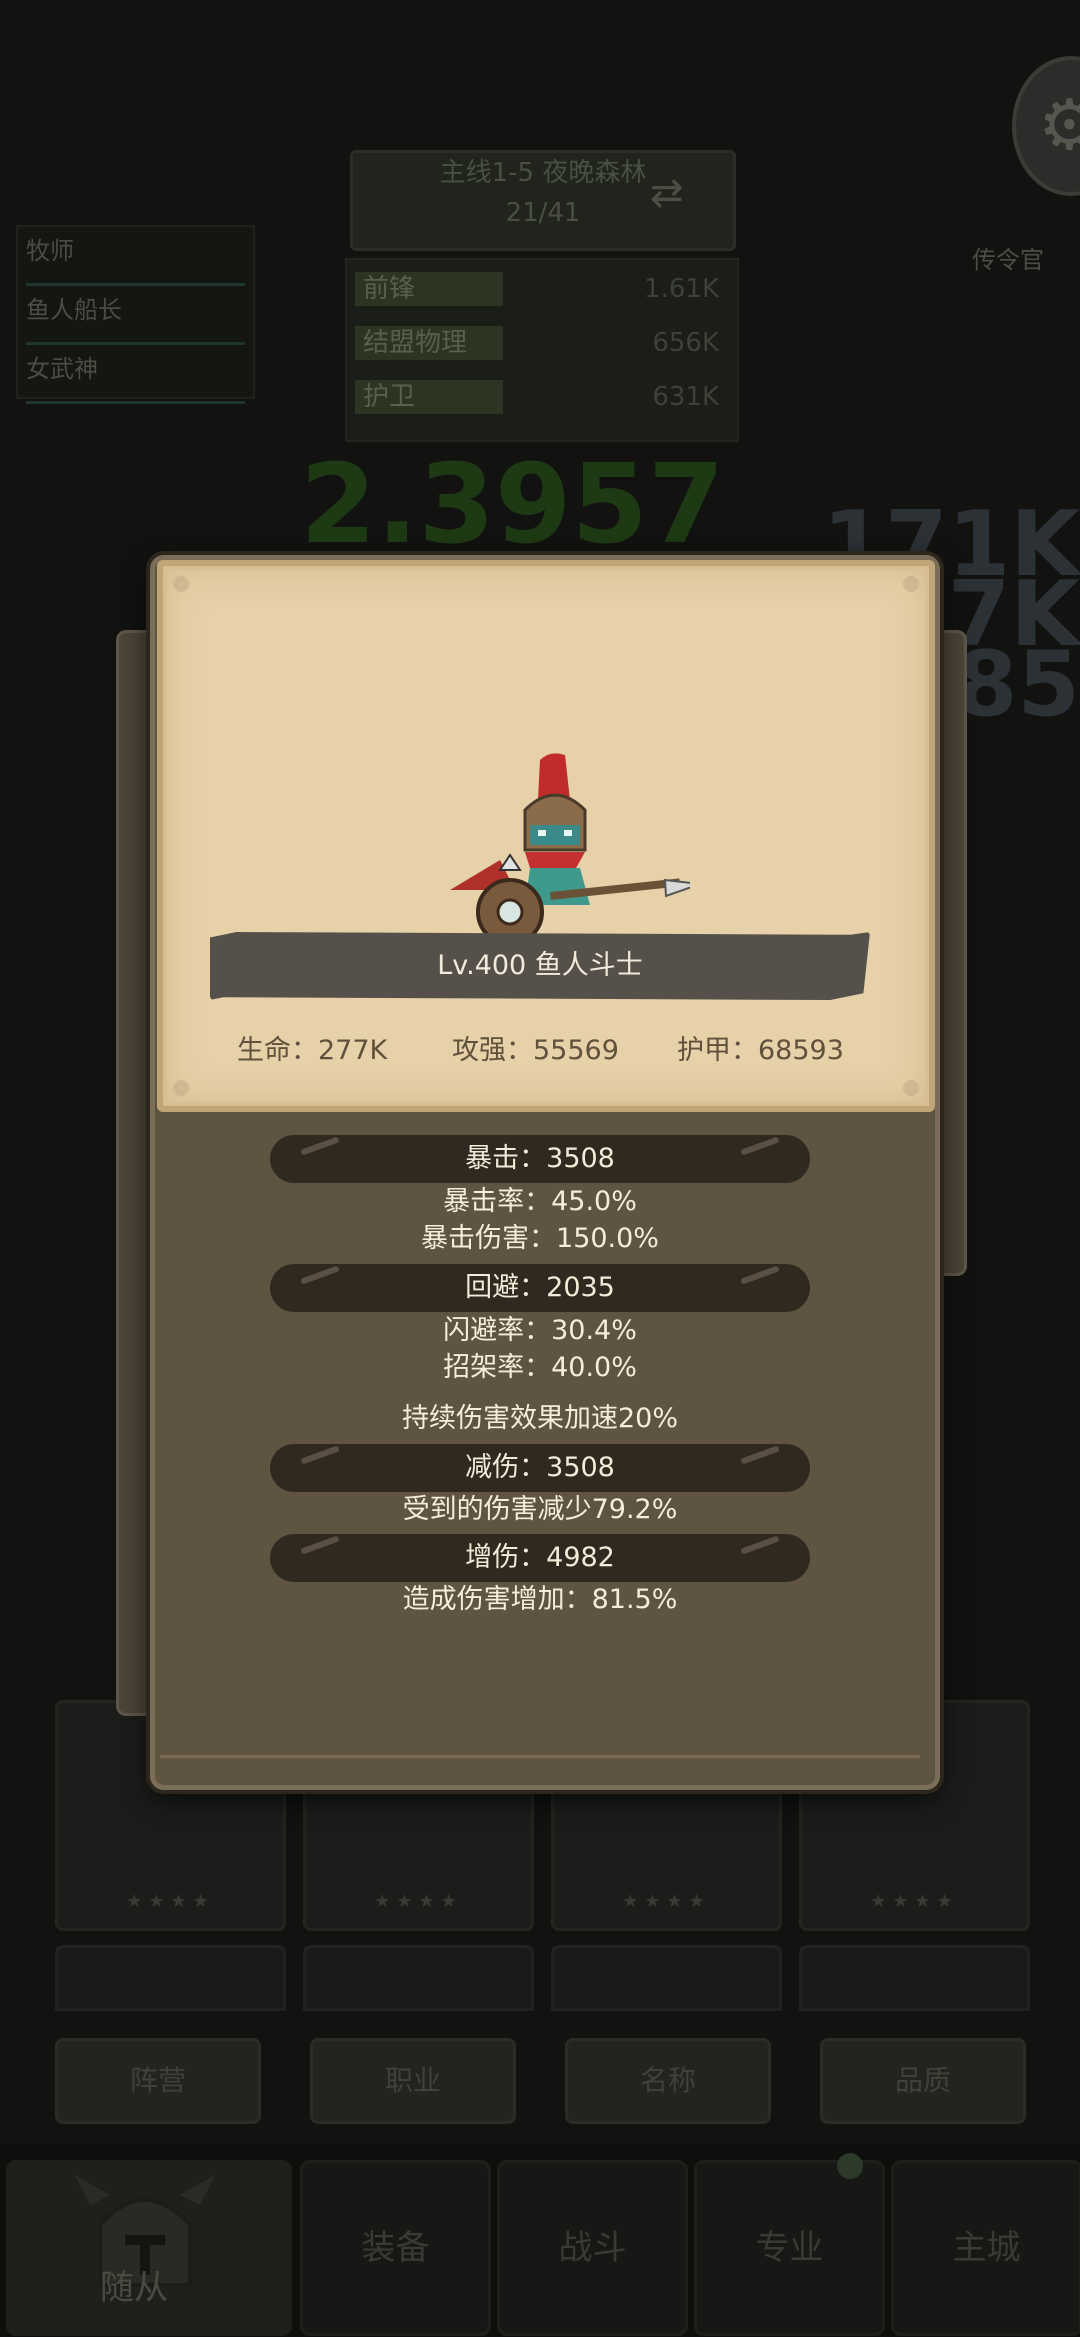 This screenshot has width=1080, height=2337. What do you see at coordinates (985, 2248) in the screenshot?
I see `nav-tab-main-city: 主城` at bounding box center [985, 2248].